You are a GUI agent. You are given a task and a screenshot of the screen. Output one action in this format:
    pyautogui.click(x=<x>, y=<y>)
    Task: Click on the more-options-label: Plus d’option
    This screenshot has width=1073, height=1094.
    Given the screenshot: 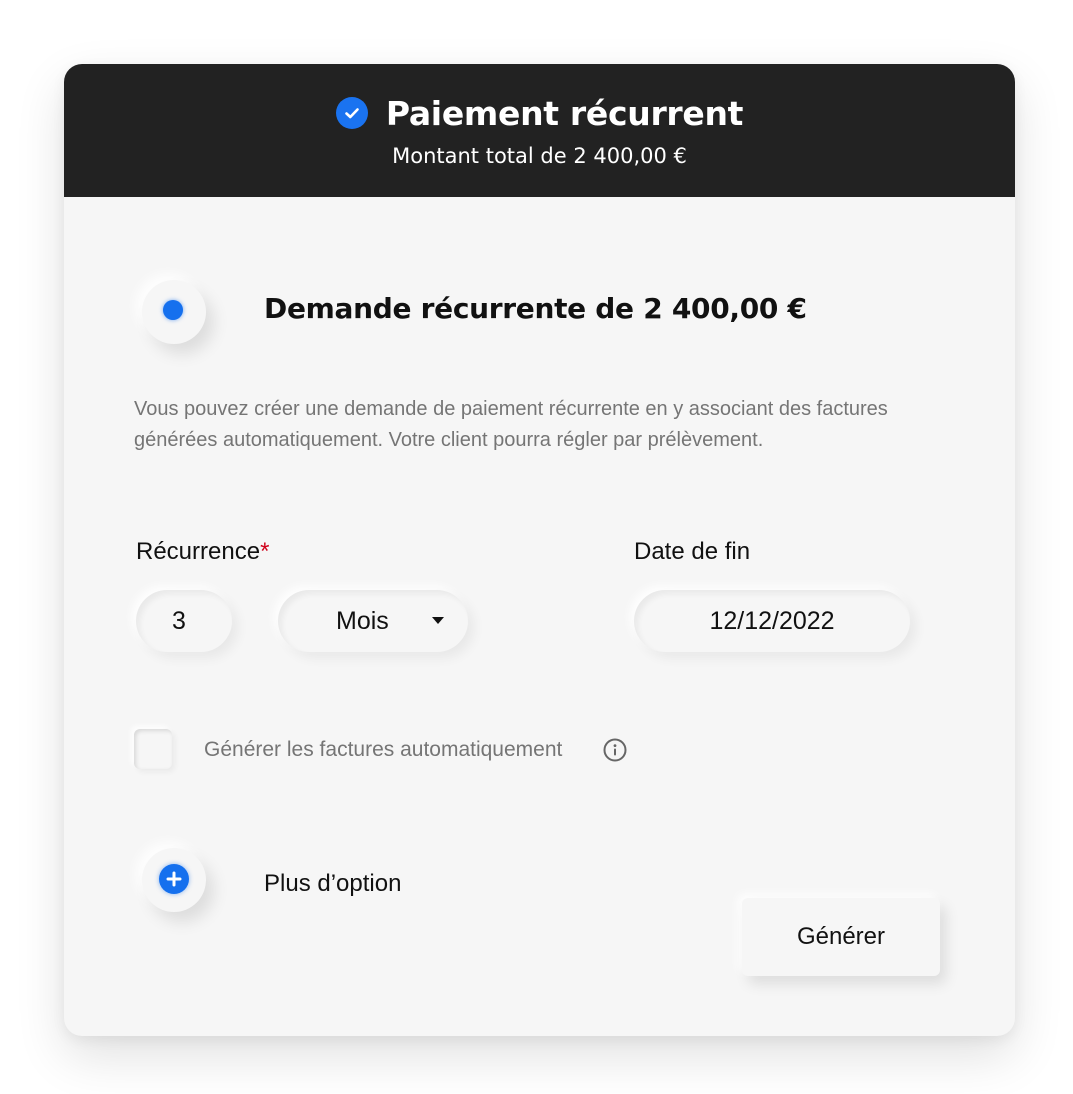 What is the action you would take?
    pyautogui.click(x=332, y=884)
    